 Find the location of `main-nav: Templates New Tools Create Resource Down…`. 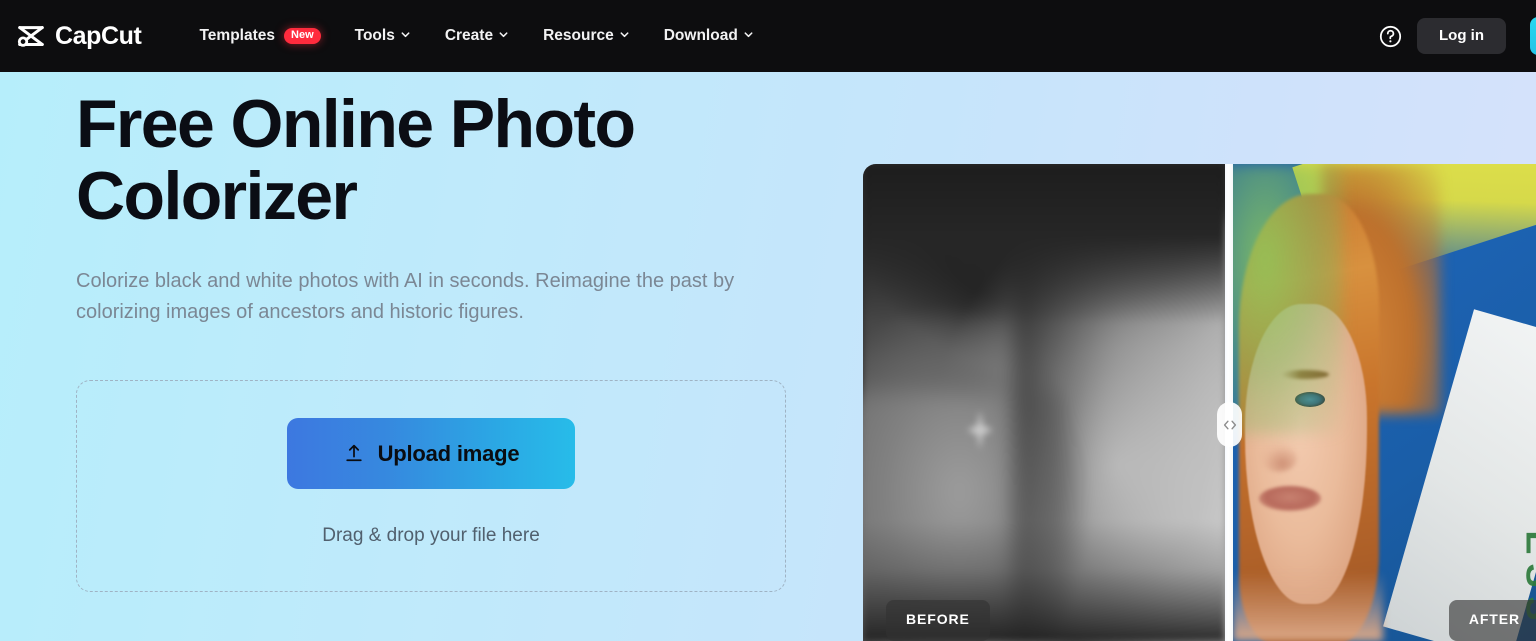

main-nav: Templates New Tools Create Resource Down… is located at coordinates (476, 36).